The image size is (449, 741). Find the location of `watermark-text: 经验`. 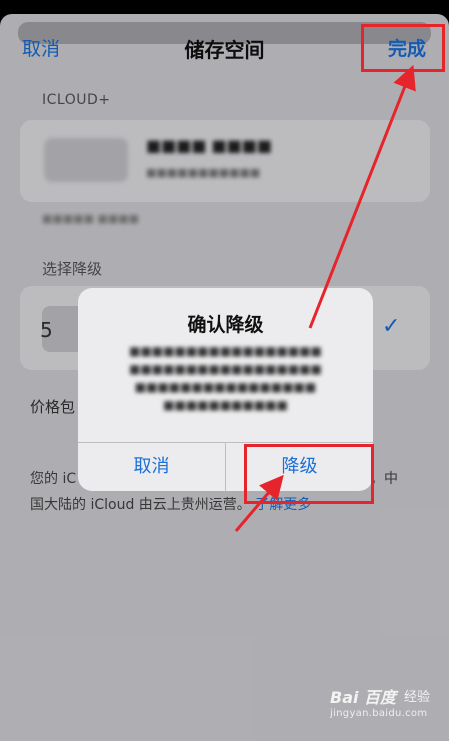

watermark-text: 经验 is located at coordinates (417, 697).